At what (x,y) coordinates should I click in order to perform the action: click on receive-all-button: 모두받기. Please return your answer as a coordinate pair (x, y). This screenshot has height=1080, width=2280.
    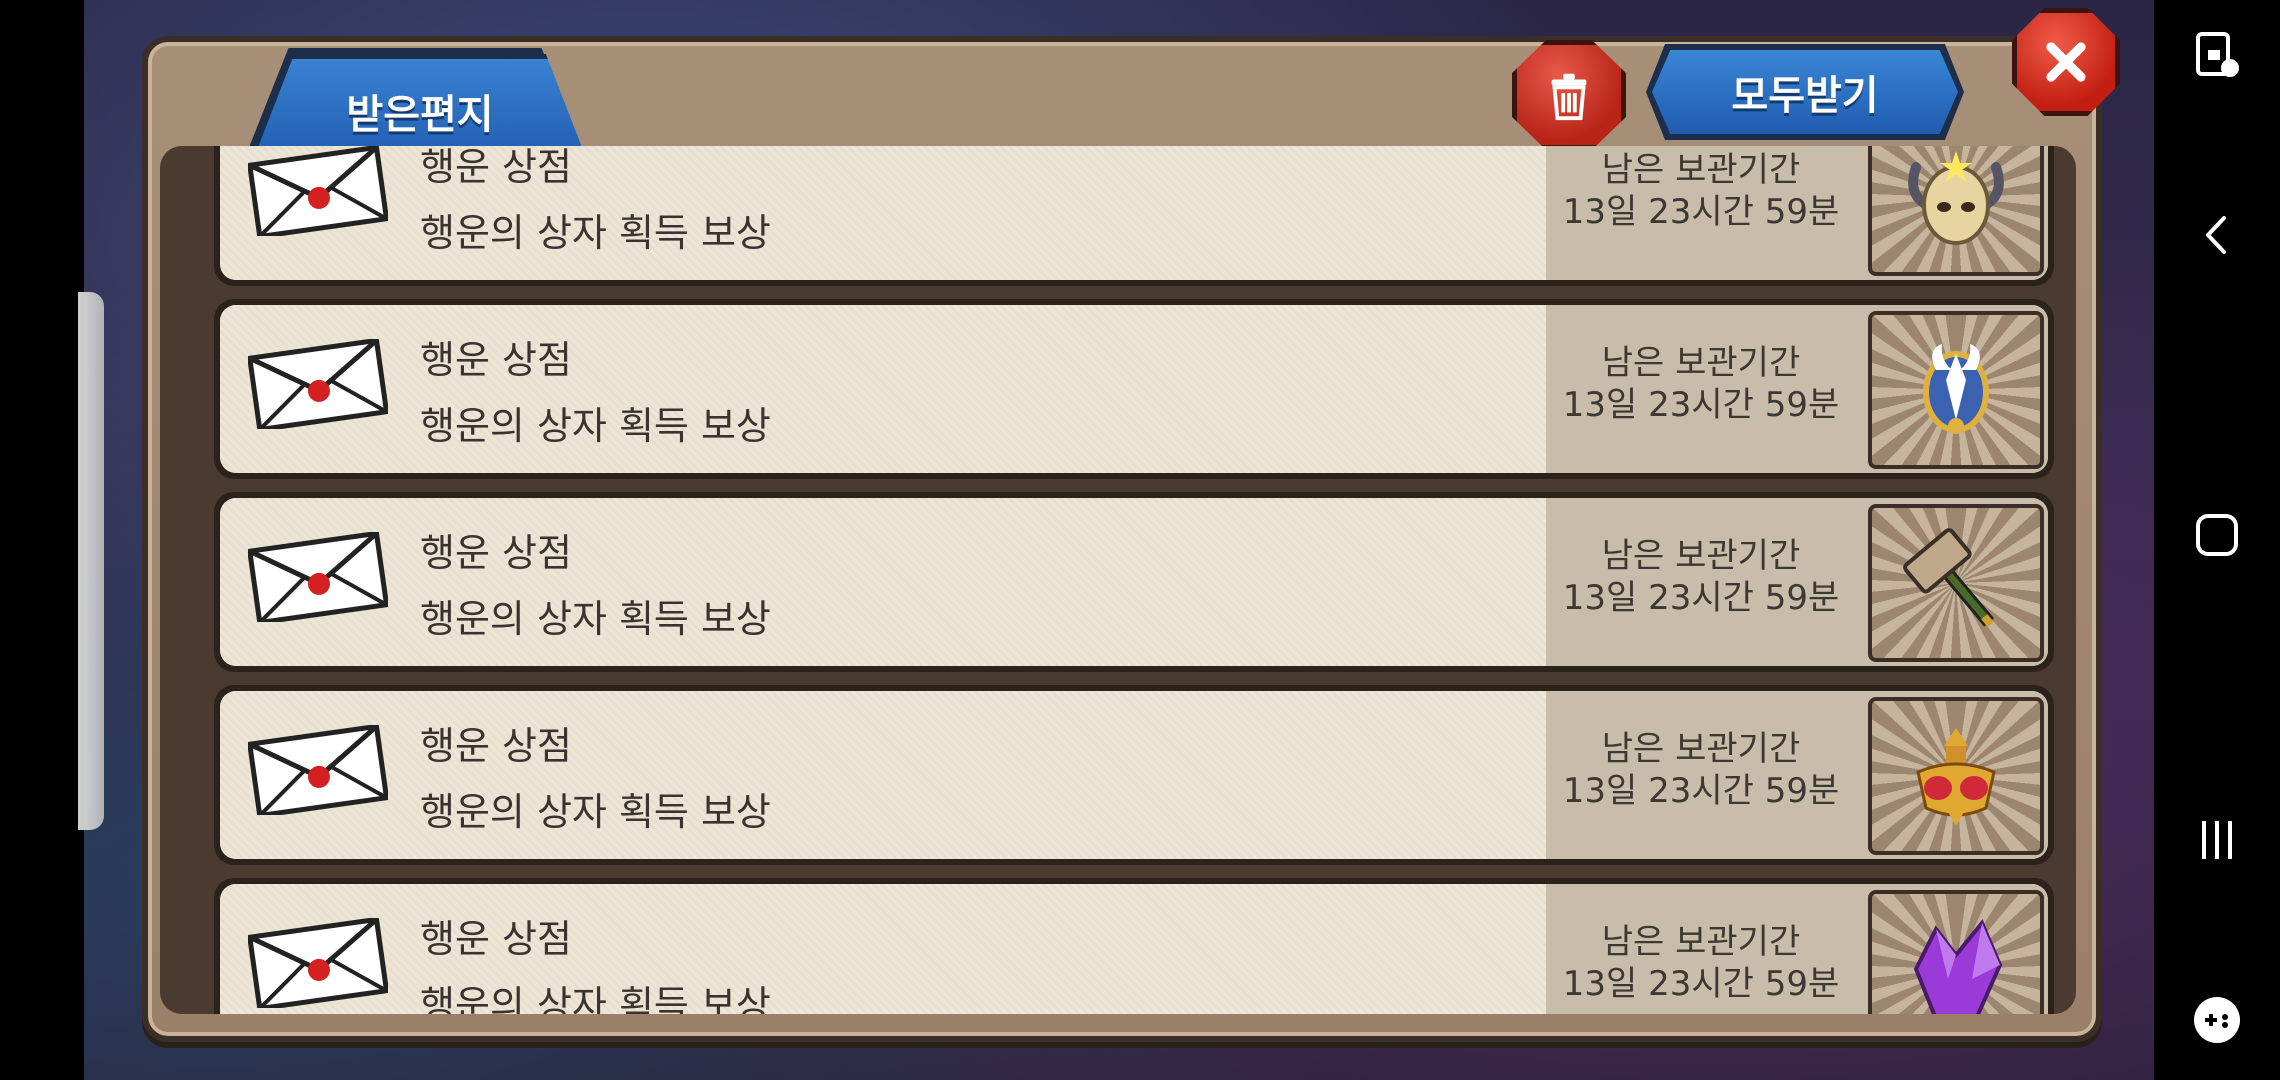
    Looking at the image, I should click on (1805, 92).